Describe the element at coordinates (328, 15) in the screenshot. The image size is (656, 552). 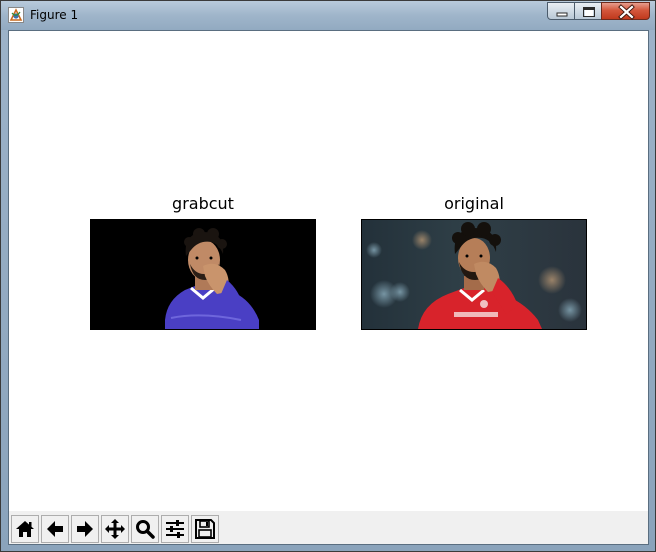
I see `title-bar: Figure 1` at that location.